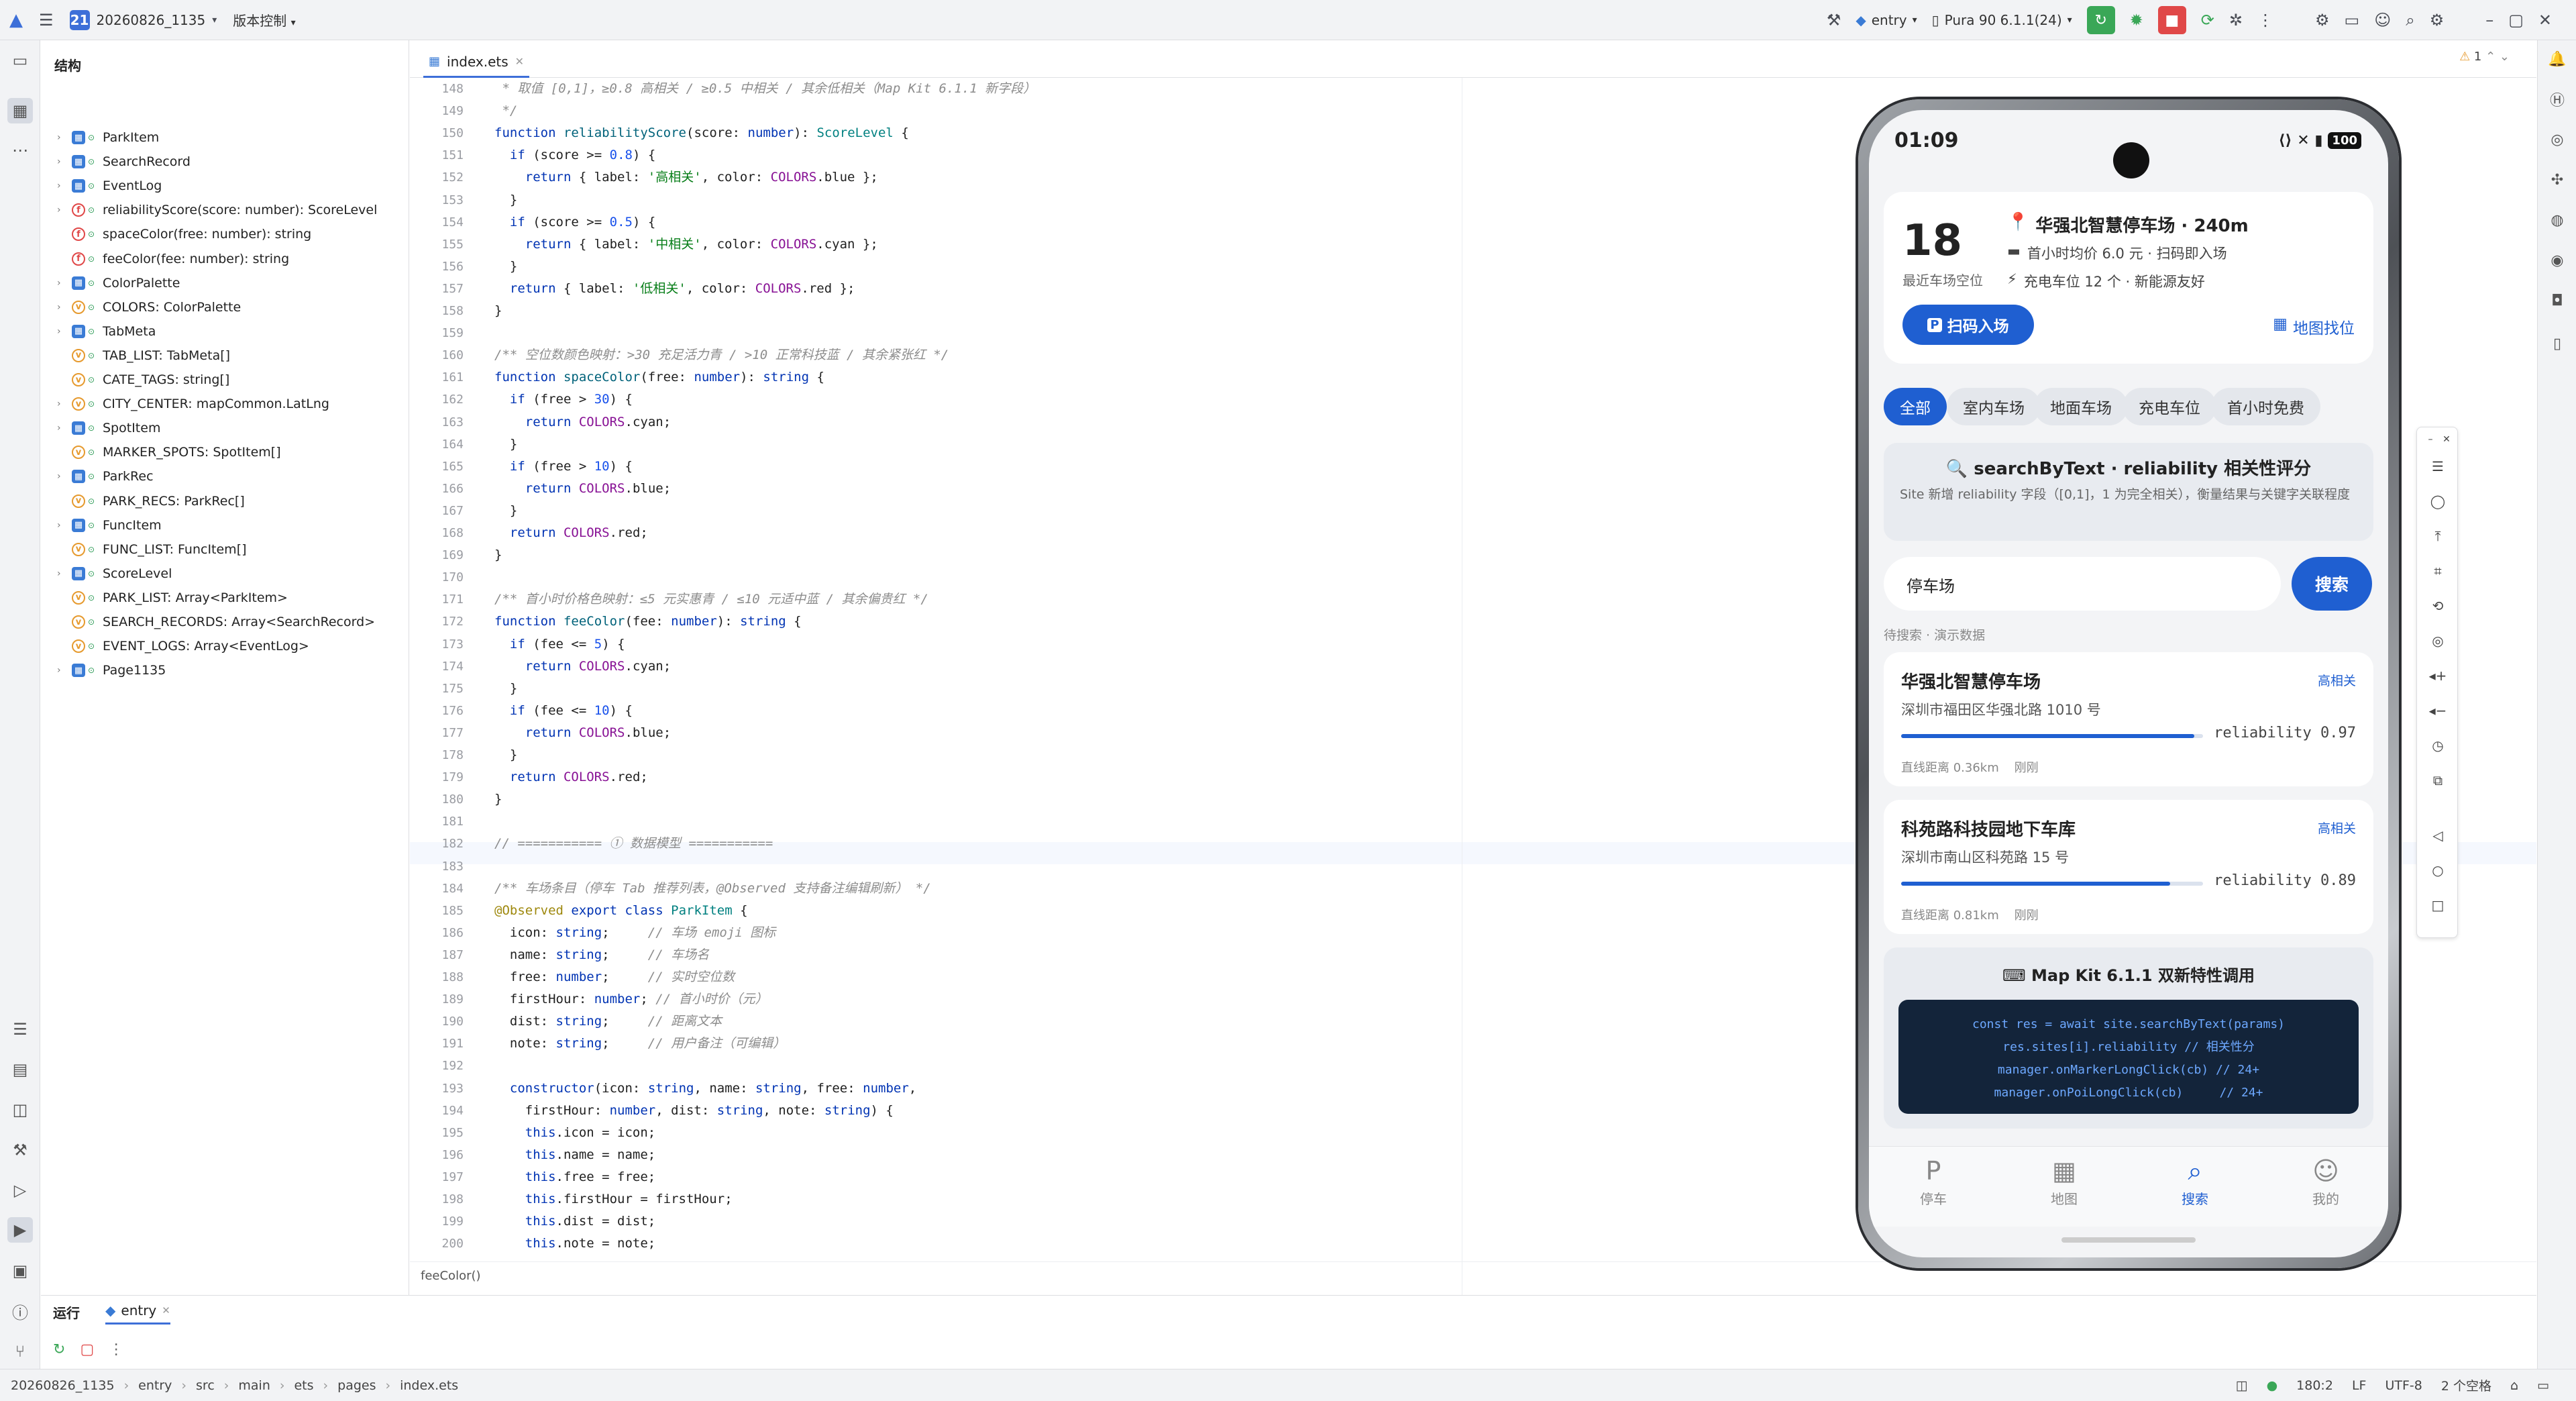 Image resolution: width=2576 pixels, height=1401 pixels. I want to click on pin-top-icon: ⤒, so click(2438, 536).